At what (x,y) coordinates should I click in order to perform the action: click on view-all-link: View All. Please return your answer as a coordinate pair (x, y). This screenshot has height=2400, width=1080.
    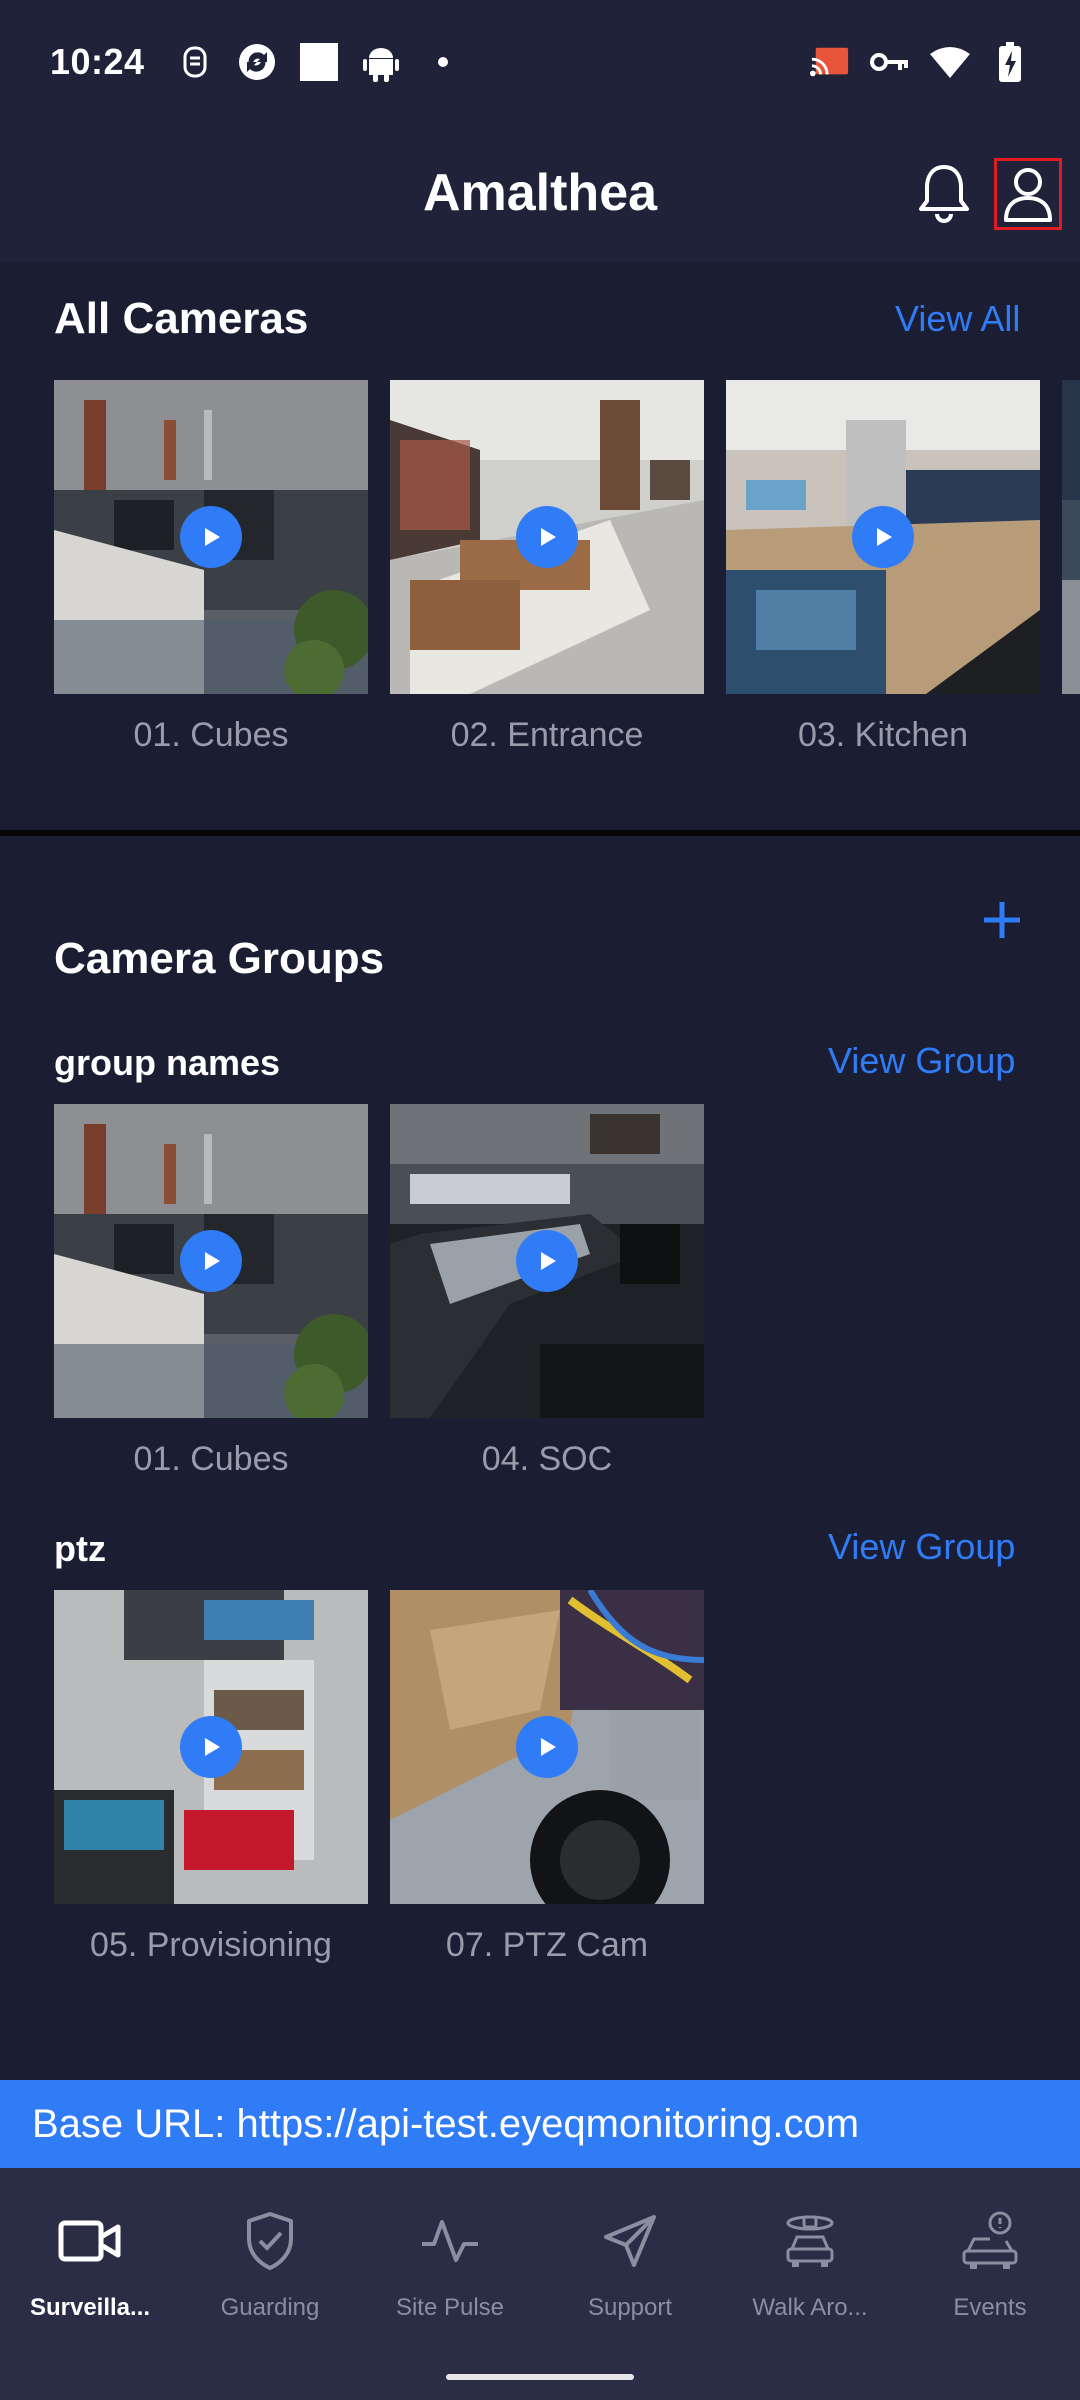
    Looking at the image, I should click on (957, 319).